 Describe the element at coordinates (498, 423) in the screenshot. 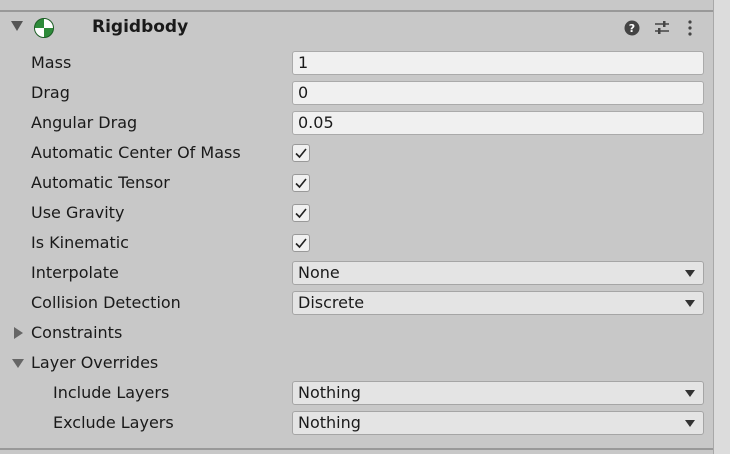

I see `exclude-layers-dropdown: Nothing` at that location.